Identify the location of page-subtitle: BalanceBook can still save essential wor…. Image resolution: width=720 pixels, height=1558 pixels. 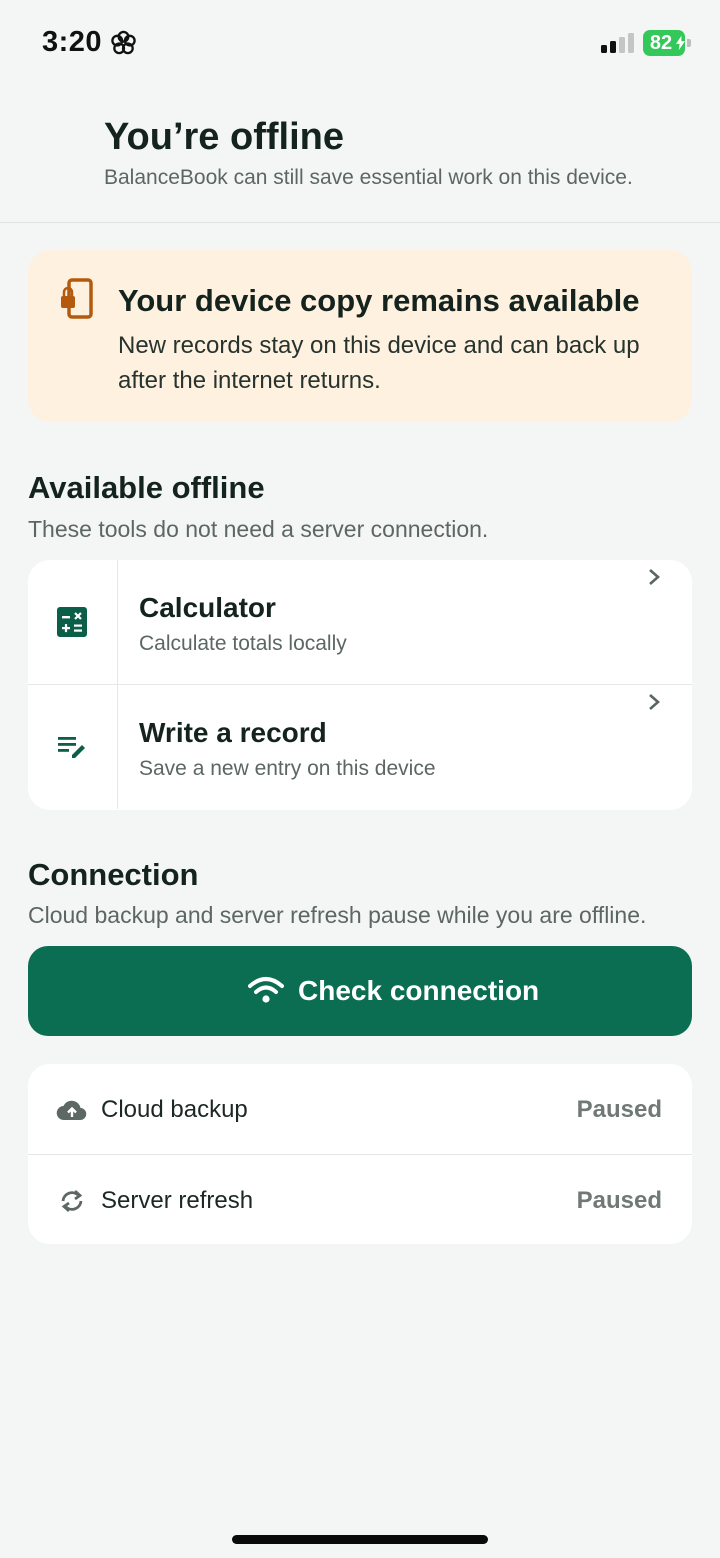
(368, 177).